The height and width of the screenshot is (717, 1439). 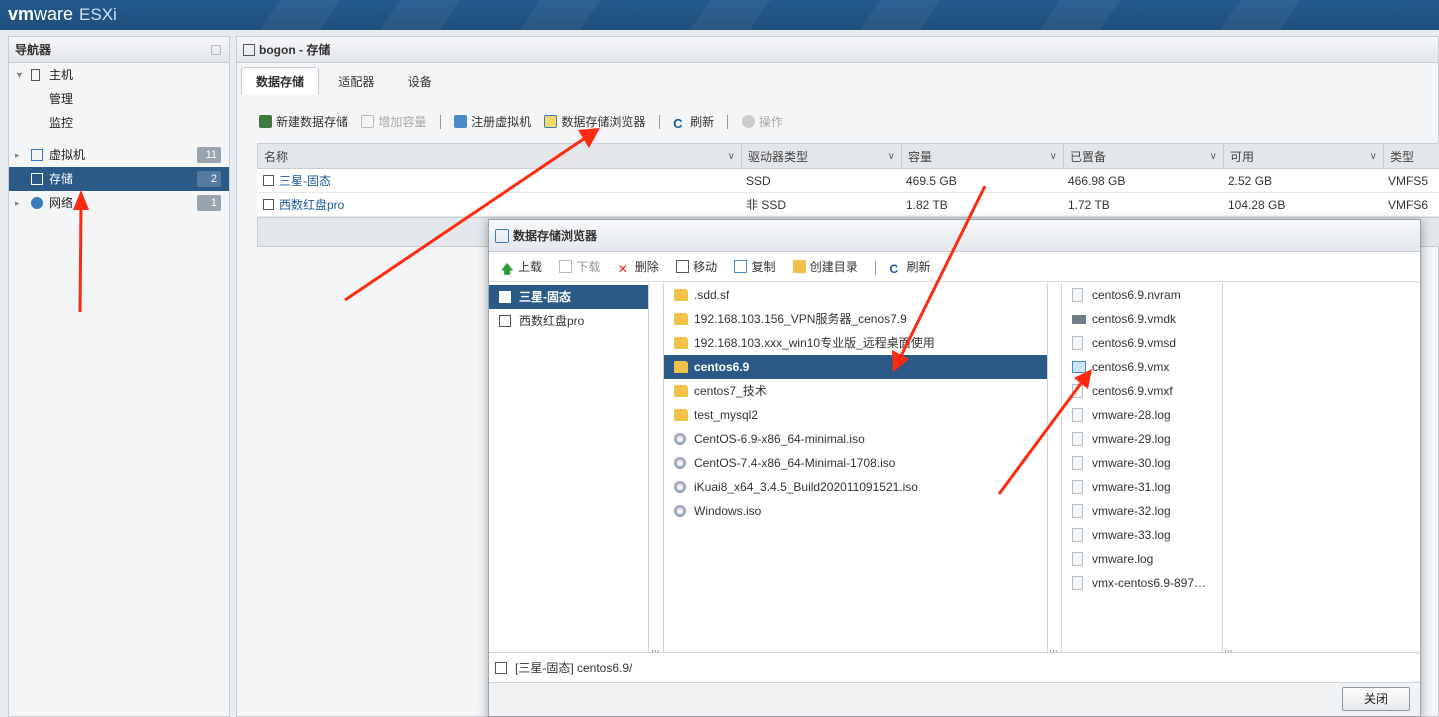 What do you see at coordinates (855, 295) in the screenshot?
I see `list-item: .sdd.sf` at bounding box center [855, 295].